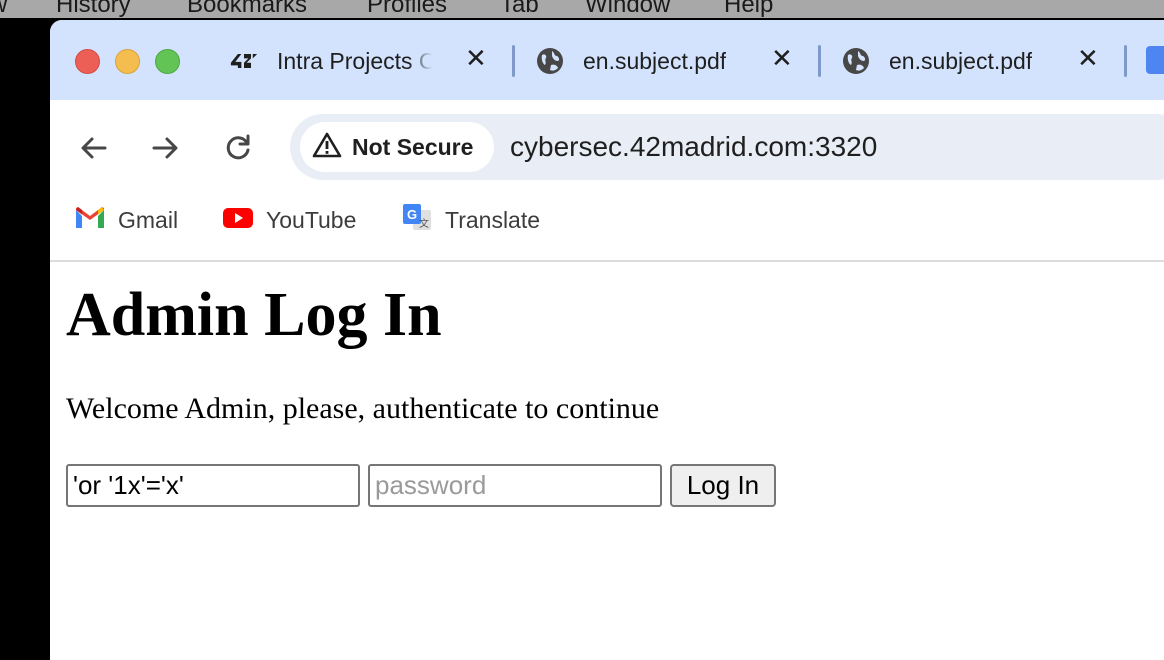 The width and height of the screenshot is (1164, 660). Describe the element at coordinates (607, 220) in the screenshot. I see `bookmarks-bar` at that location.